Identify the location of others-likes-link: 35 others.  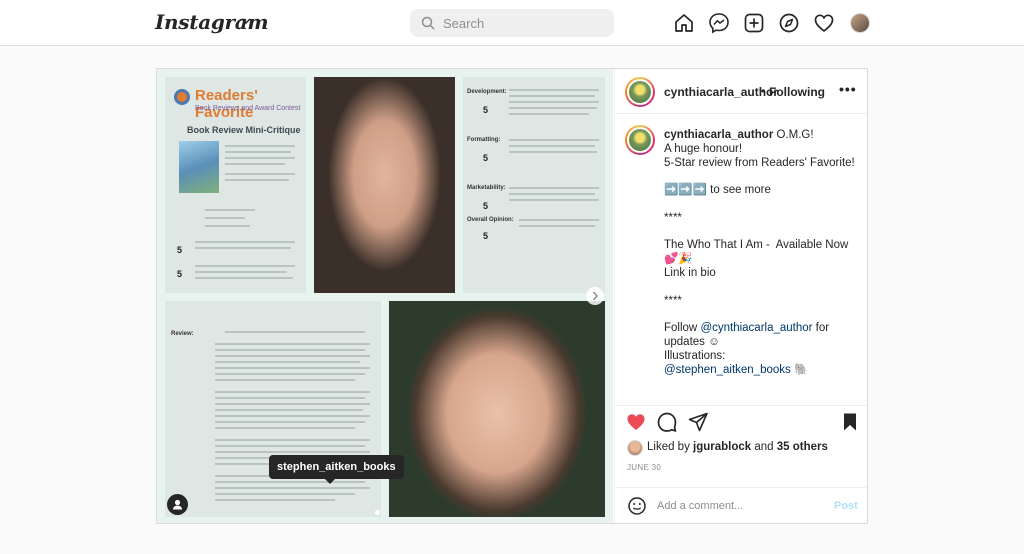
(802, 447).